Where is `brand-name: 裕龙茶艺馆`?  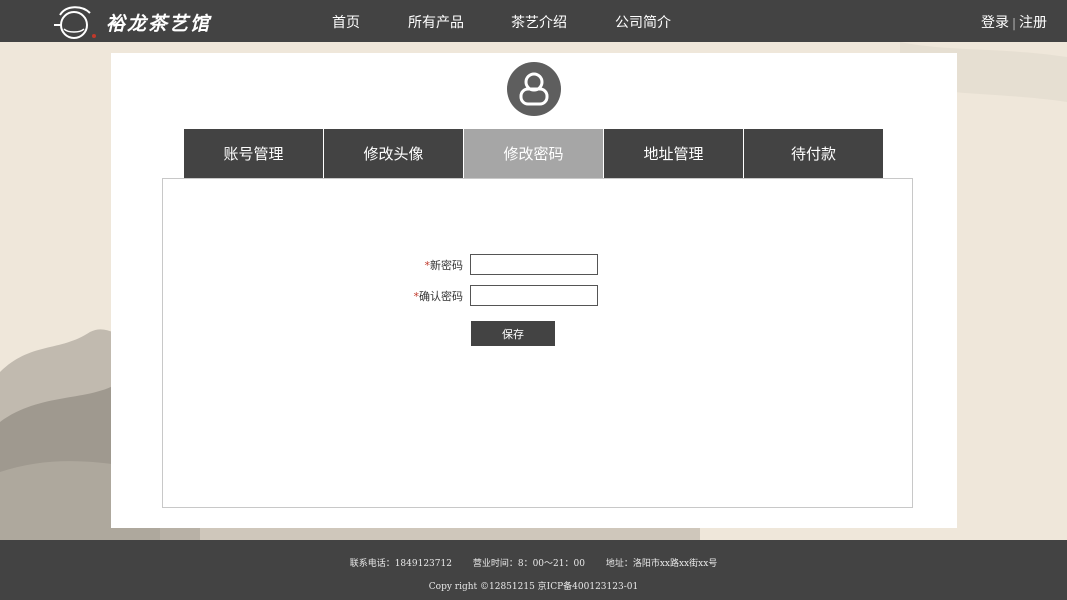 brand-name: 裕龙茶艺馆 is located at coordinates (159, 23).